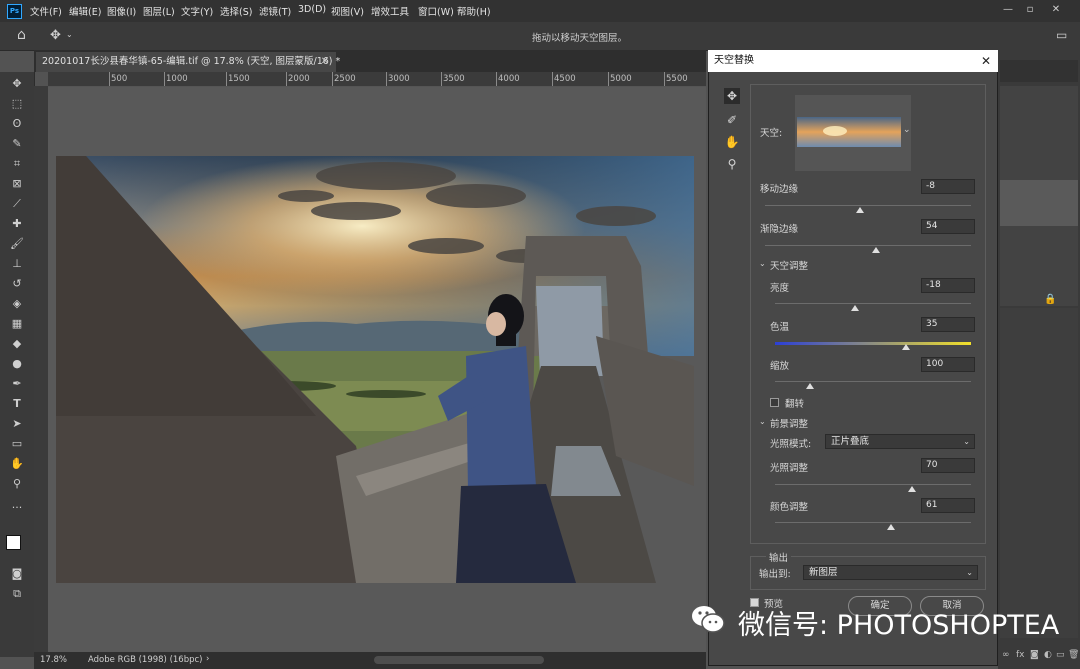 This screenshot has height=669, width=1080. Describe the element at coordinates (17, 574) in the screenshot. I see `quick-mask-icon: ◙` at that location.